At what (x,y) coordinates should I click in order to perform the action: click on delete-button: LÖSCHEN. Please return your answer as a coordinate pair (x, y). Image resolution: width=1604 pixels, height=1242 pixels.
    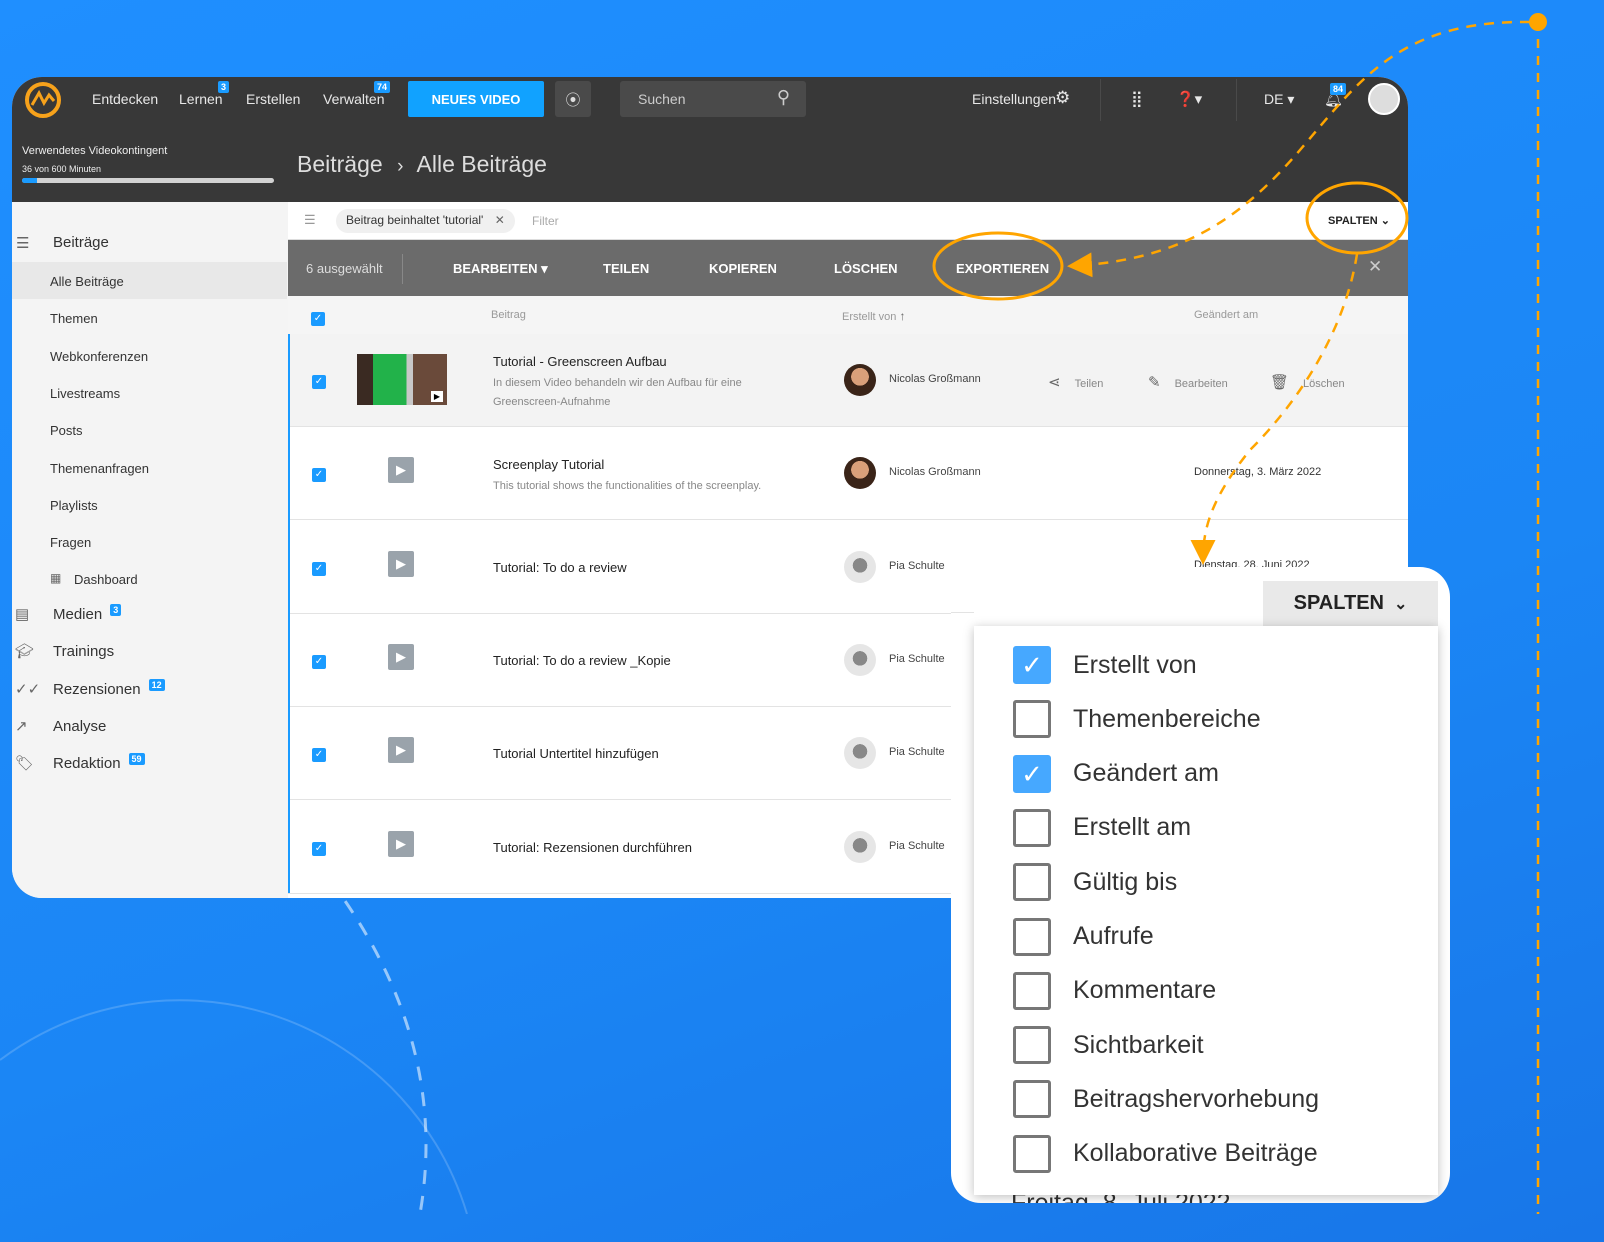
    Looking at the image, I should click on (866, 268).